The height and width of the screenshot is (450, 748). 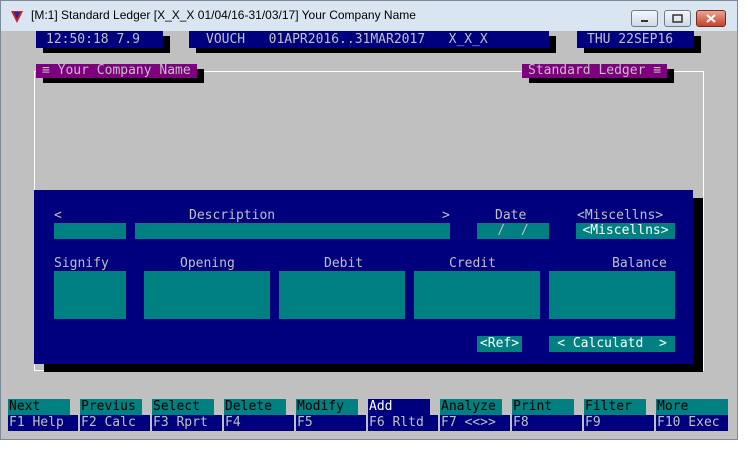 I want to click on app-logo-icon, so click(x=17, y=17).